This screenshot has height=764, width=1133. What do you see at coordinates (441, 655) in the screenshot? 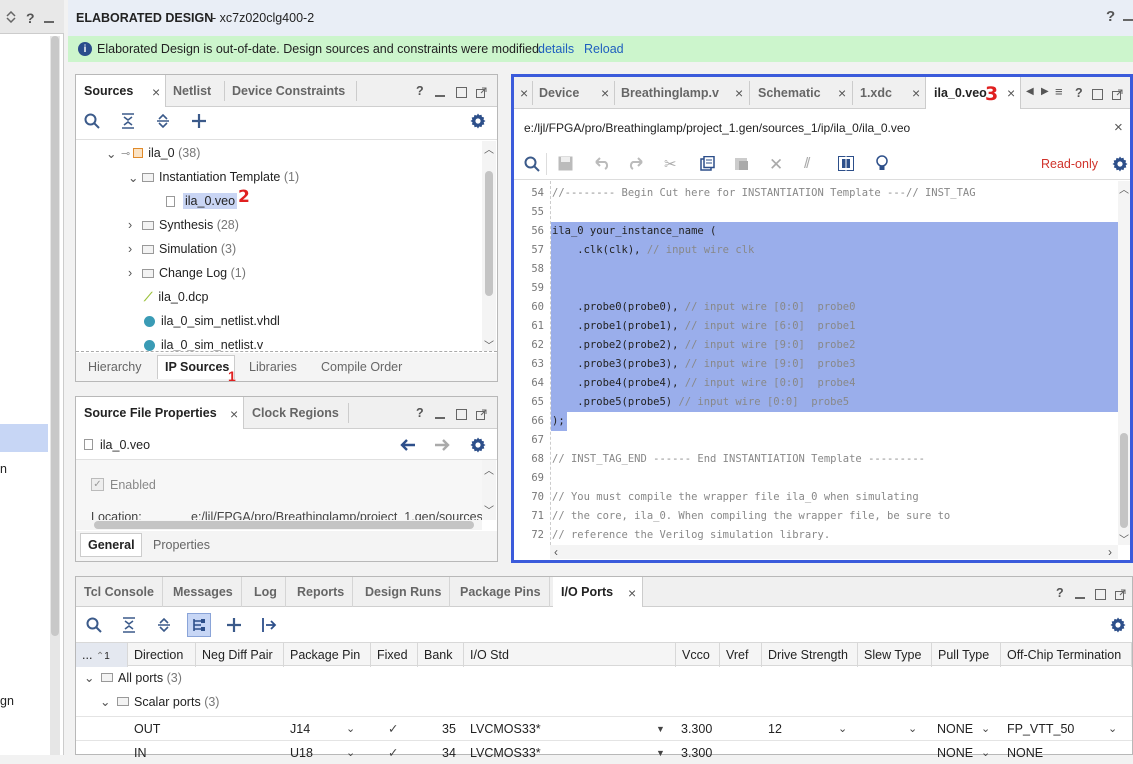
I see `col-bank: Bank` at bounding box center [441, 655].